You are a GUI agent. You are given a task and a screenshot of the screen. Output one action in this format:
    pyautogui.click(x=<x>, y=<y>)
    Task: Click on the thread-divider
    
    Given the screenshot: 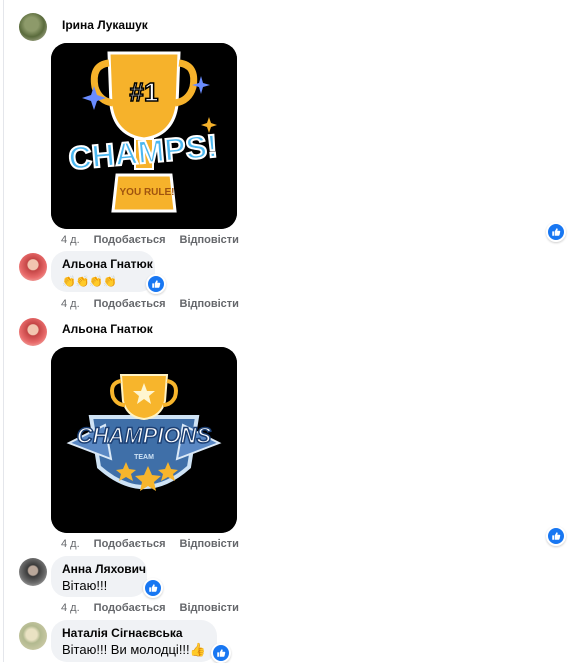 What is the action you would take?
    pyautogui.click(x=3, y=331)
    